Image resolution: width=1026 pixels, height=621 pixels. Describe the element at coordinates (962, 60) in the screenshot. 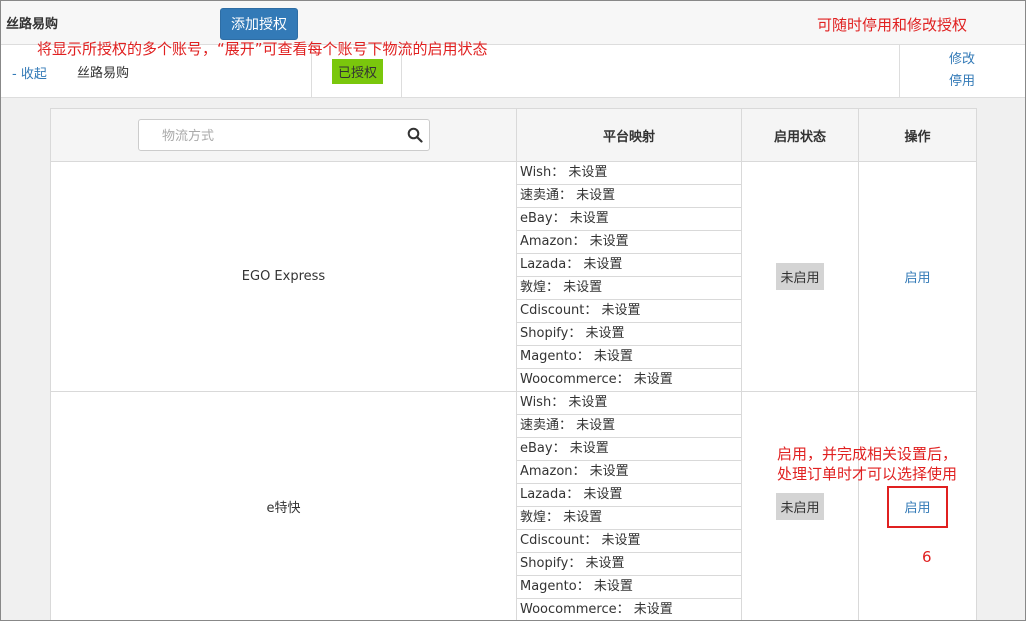

I see `modify-link: 修改` at that location.